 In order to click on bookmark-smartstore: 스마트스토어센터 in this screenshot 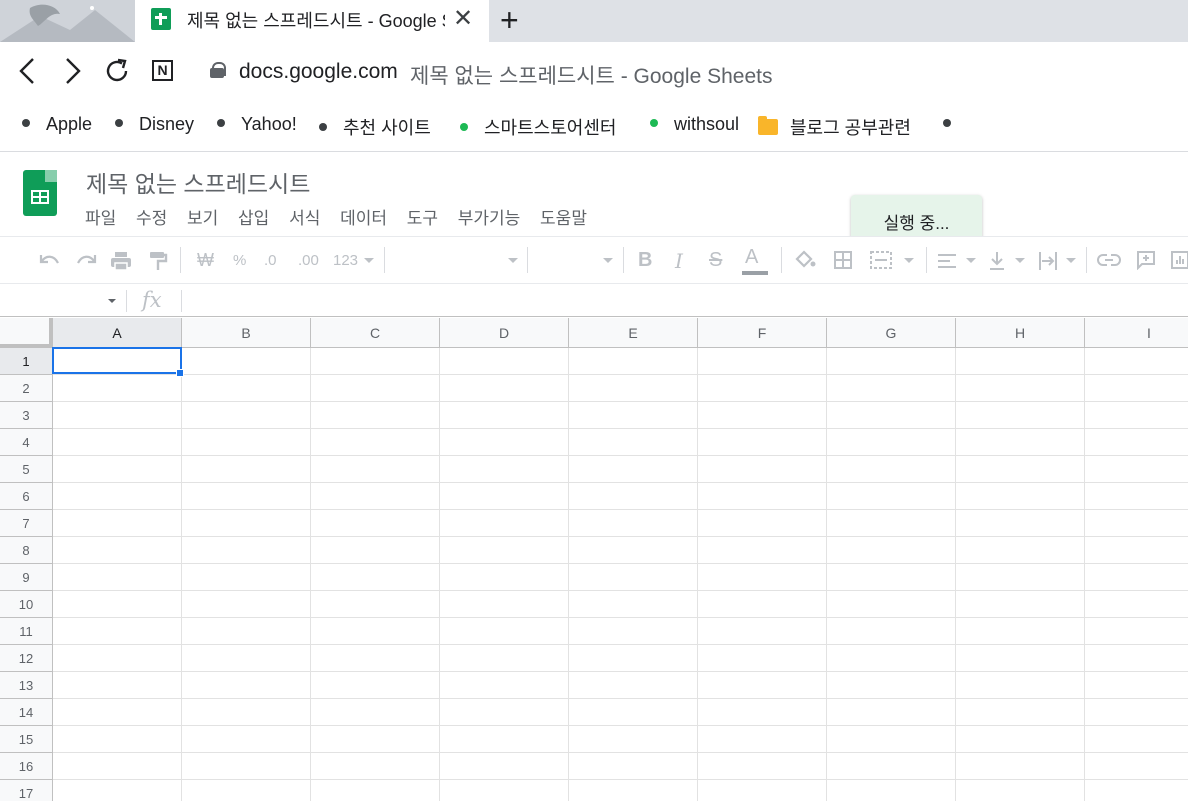, I will do `click(538, 127)`.